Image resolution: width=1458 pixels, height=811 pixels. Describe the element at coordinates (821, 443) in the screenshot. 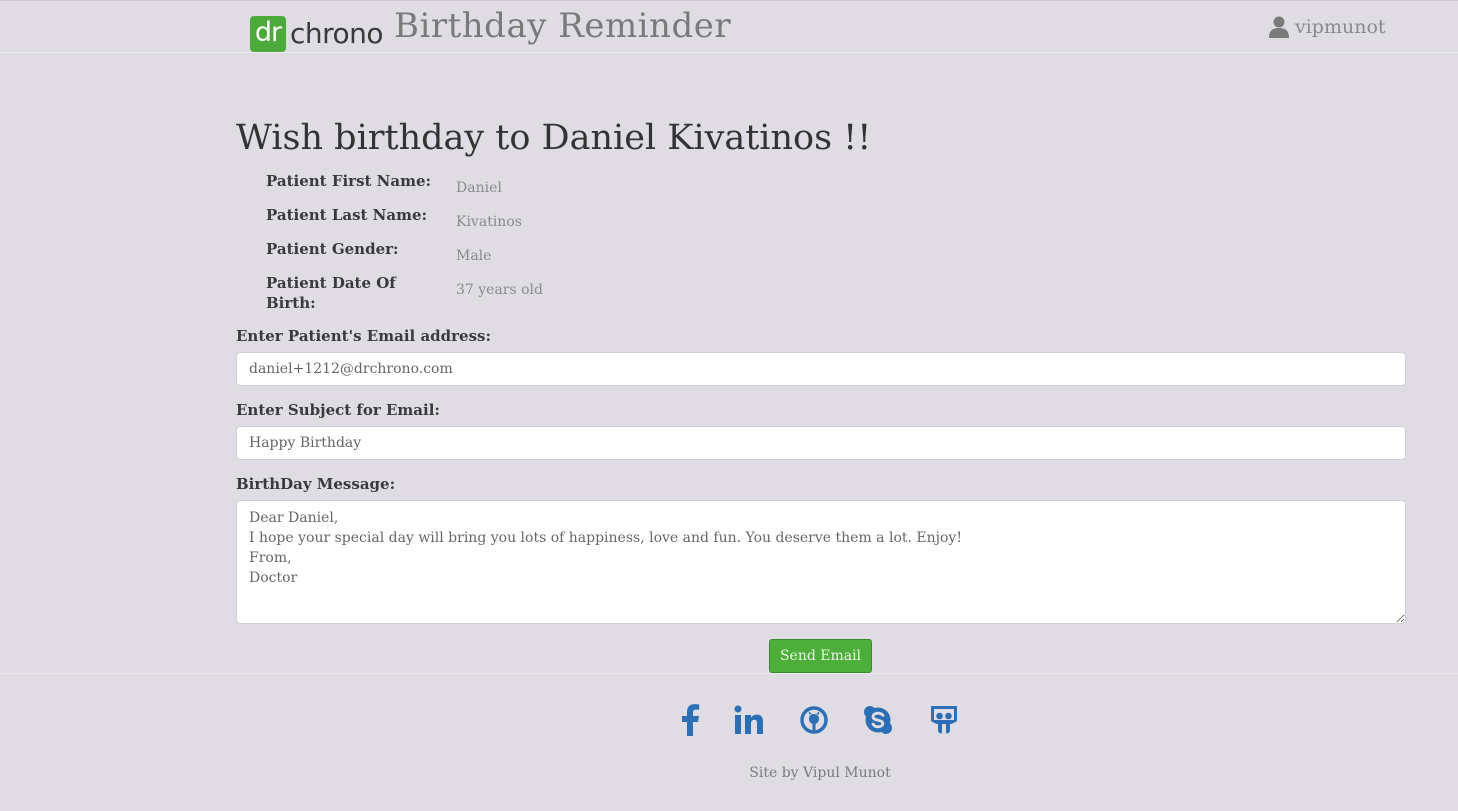

I see `subject-field` at that location.